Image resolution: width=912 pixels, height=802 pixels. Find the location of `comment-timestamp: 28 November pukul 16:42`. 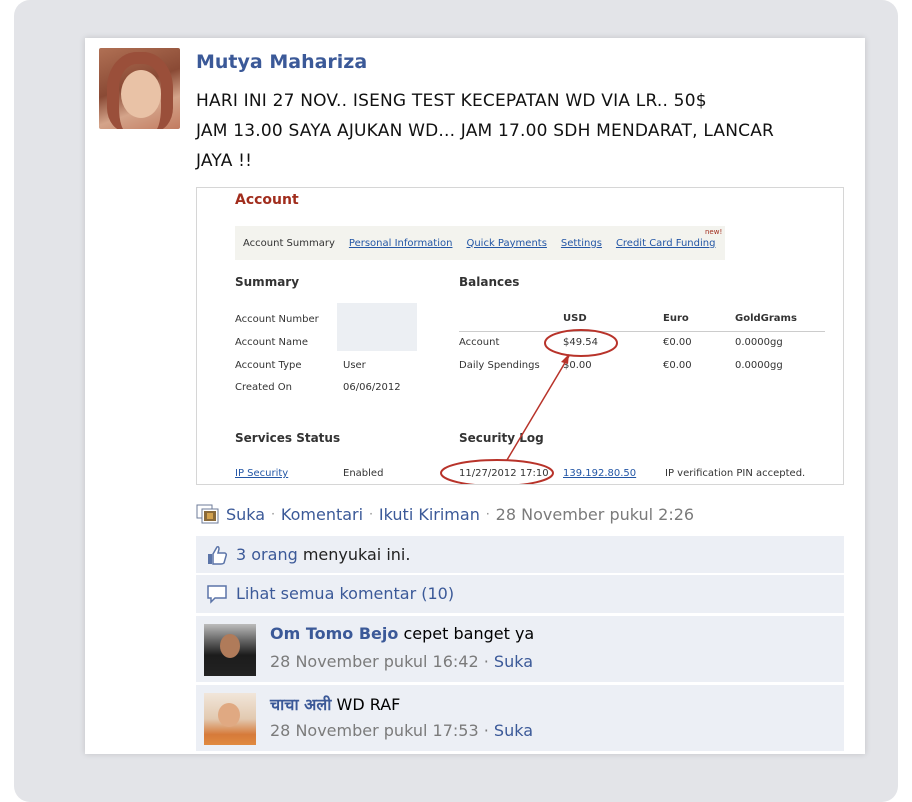

comment-timestamp: 28 November pukul 16:42 is located at coordinates (374, 661).